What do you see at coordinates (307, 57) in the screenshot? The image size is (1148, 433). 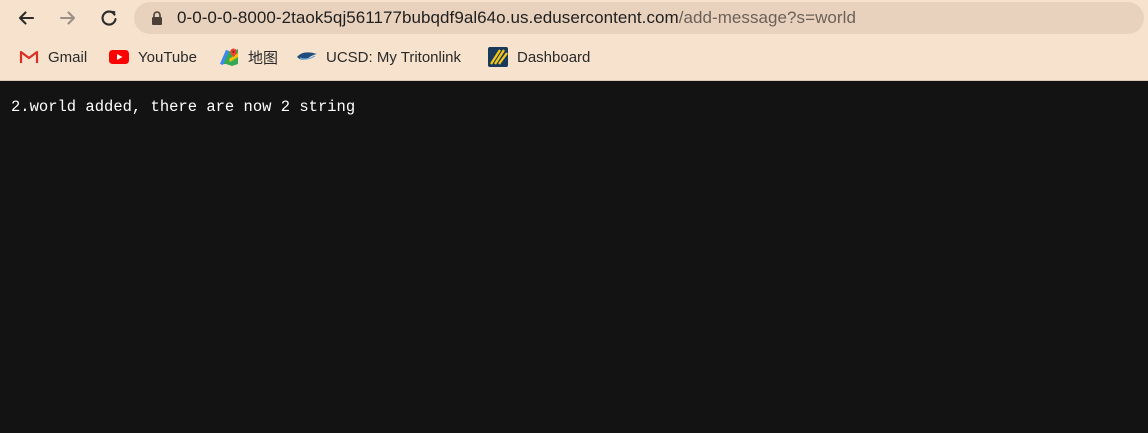 I see `tritonlink-icon` at bounding box center [307, 57].